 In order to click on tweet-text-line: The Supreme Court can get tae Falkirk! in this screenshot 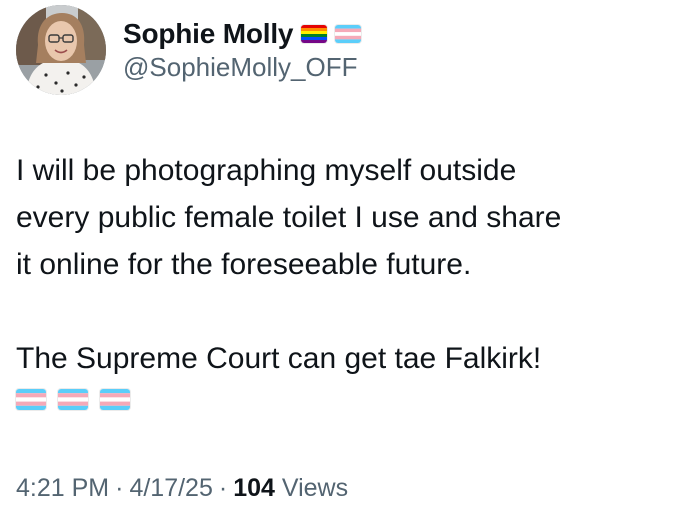, I will do `click(279, 358)`.